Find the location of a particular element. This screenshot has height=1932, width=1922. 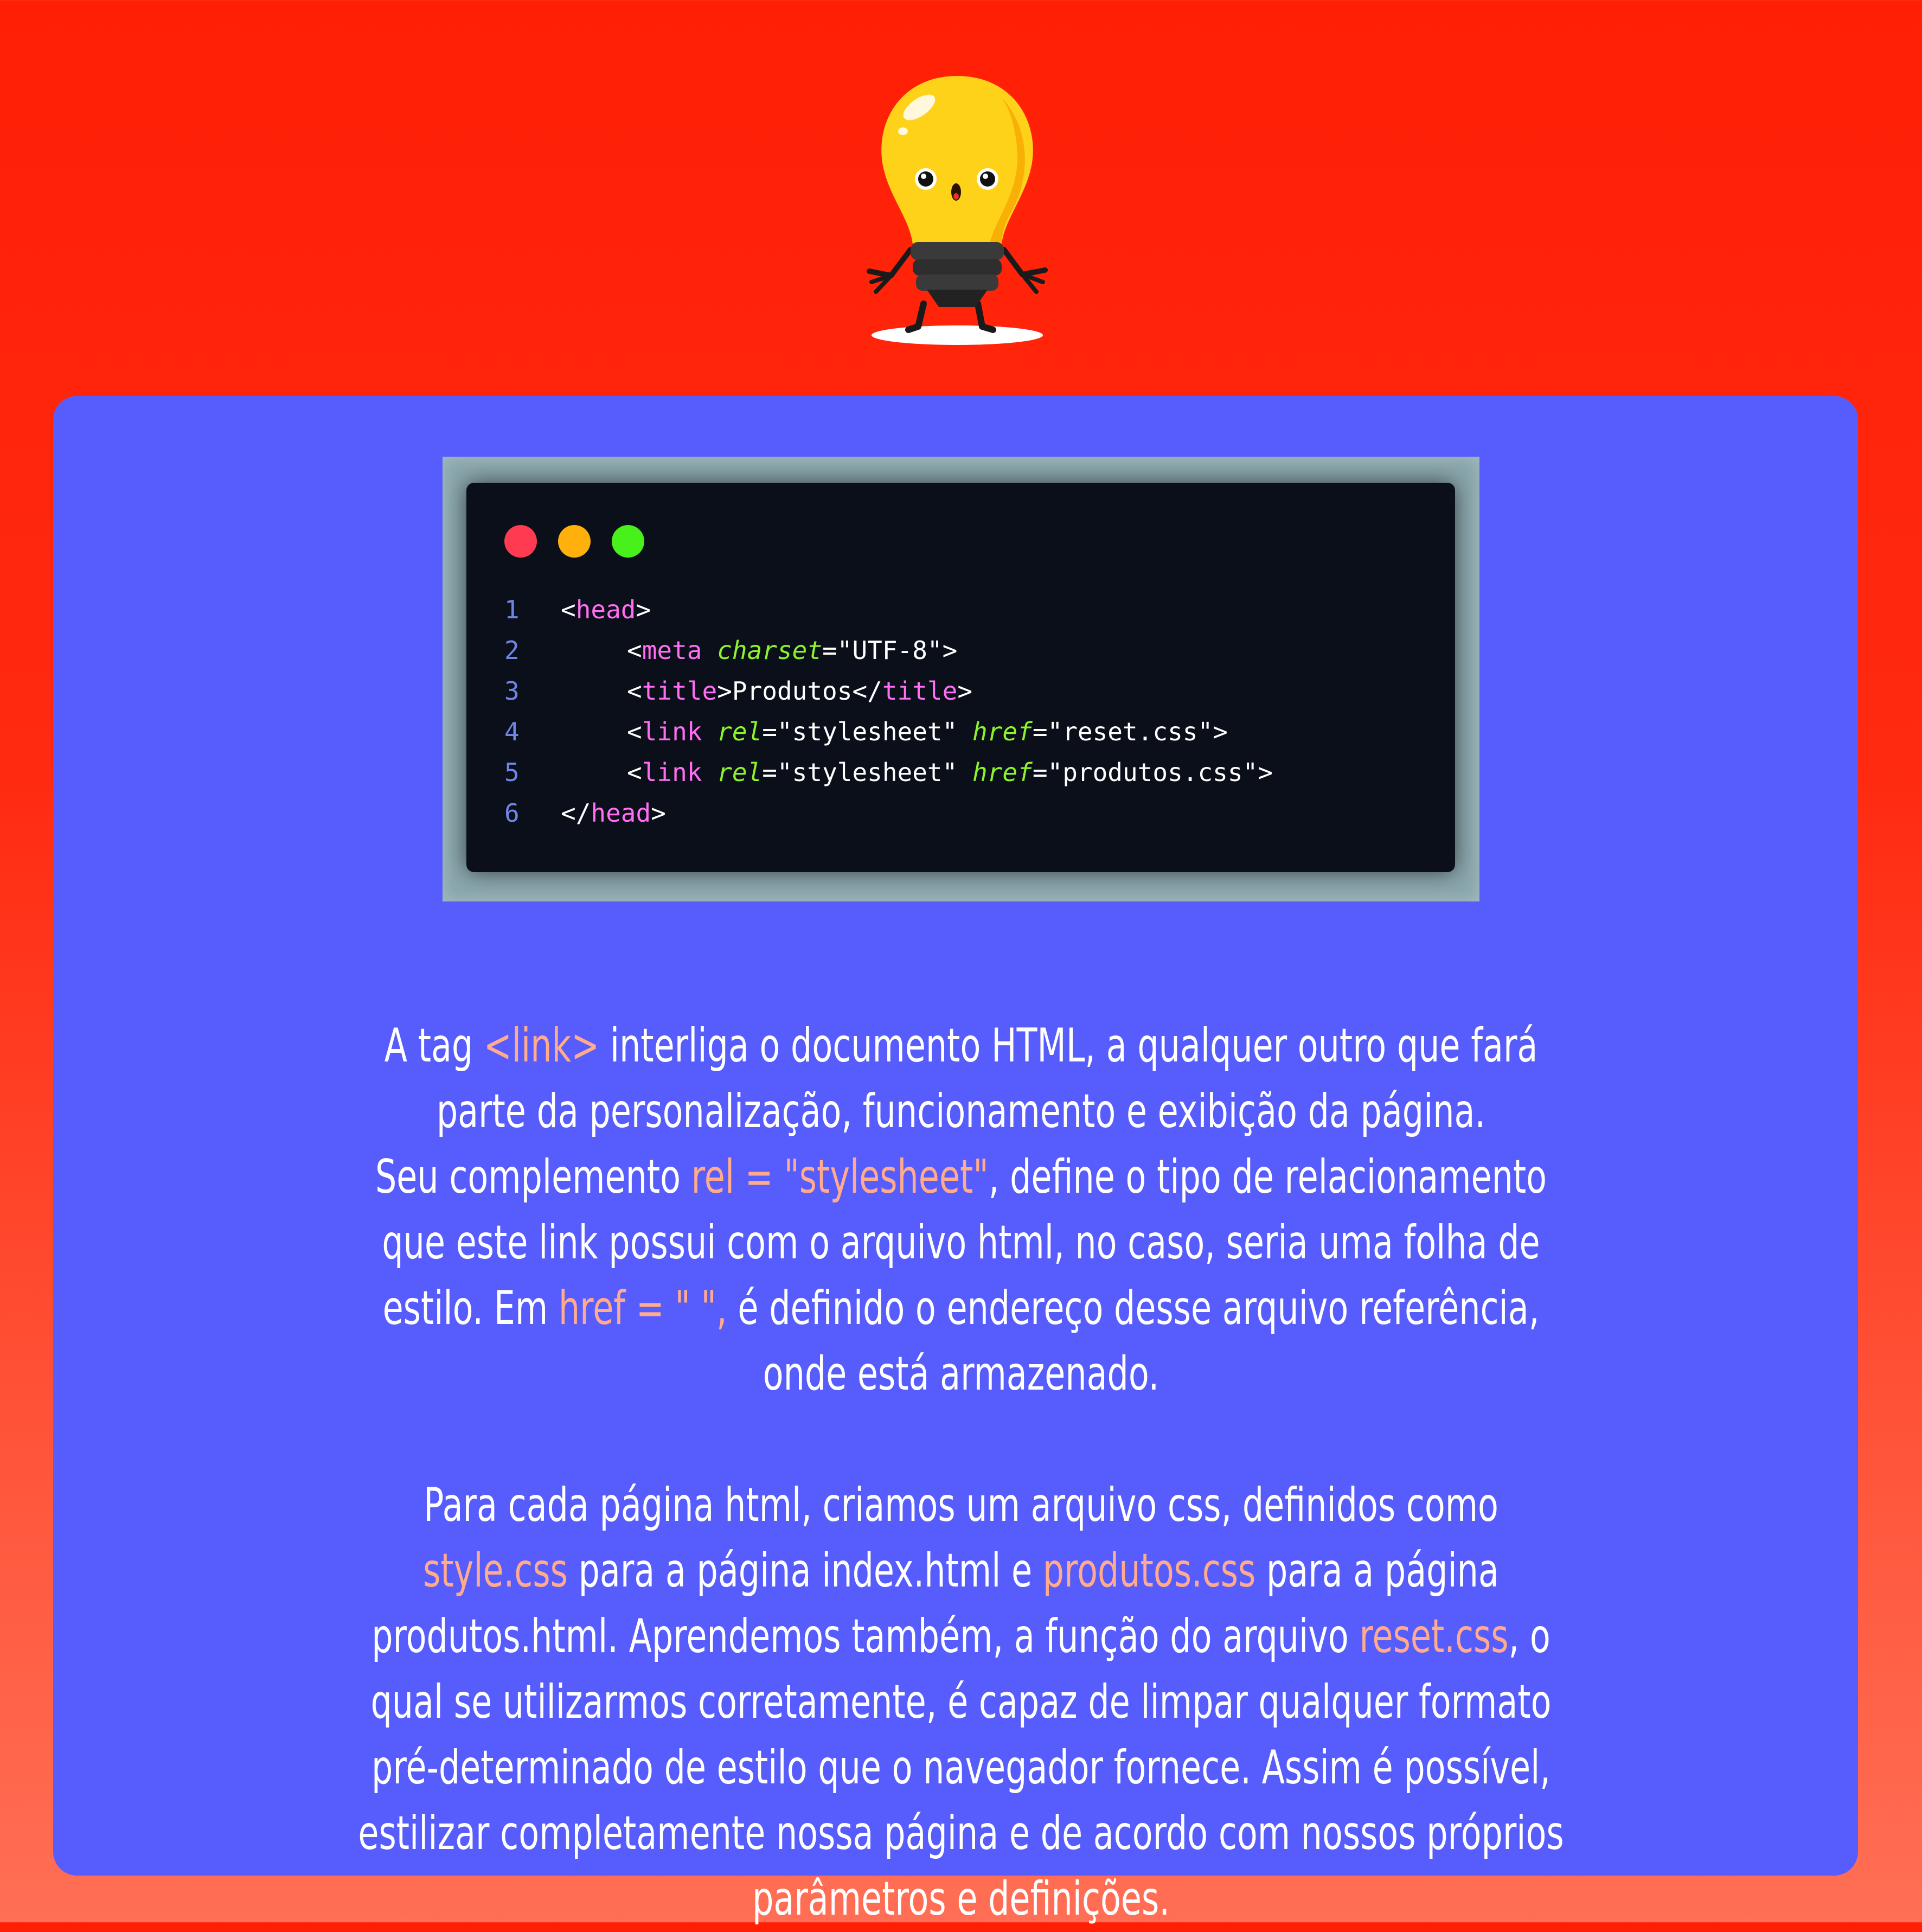

line-number: 4 is located at coordinates (512, 731).